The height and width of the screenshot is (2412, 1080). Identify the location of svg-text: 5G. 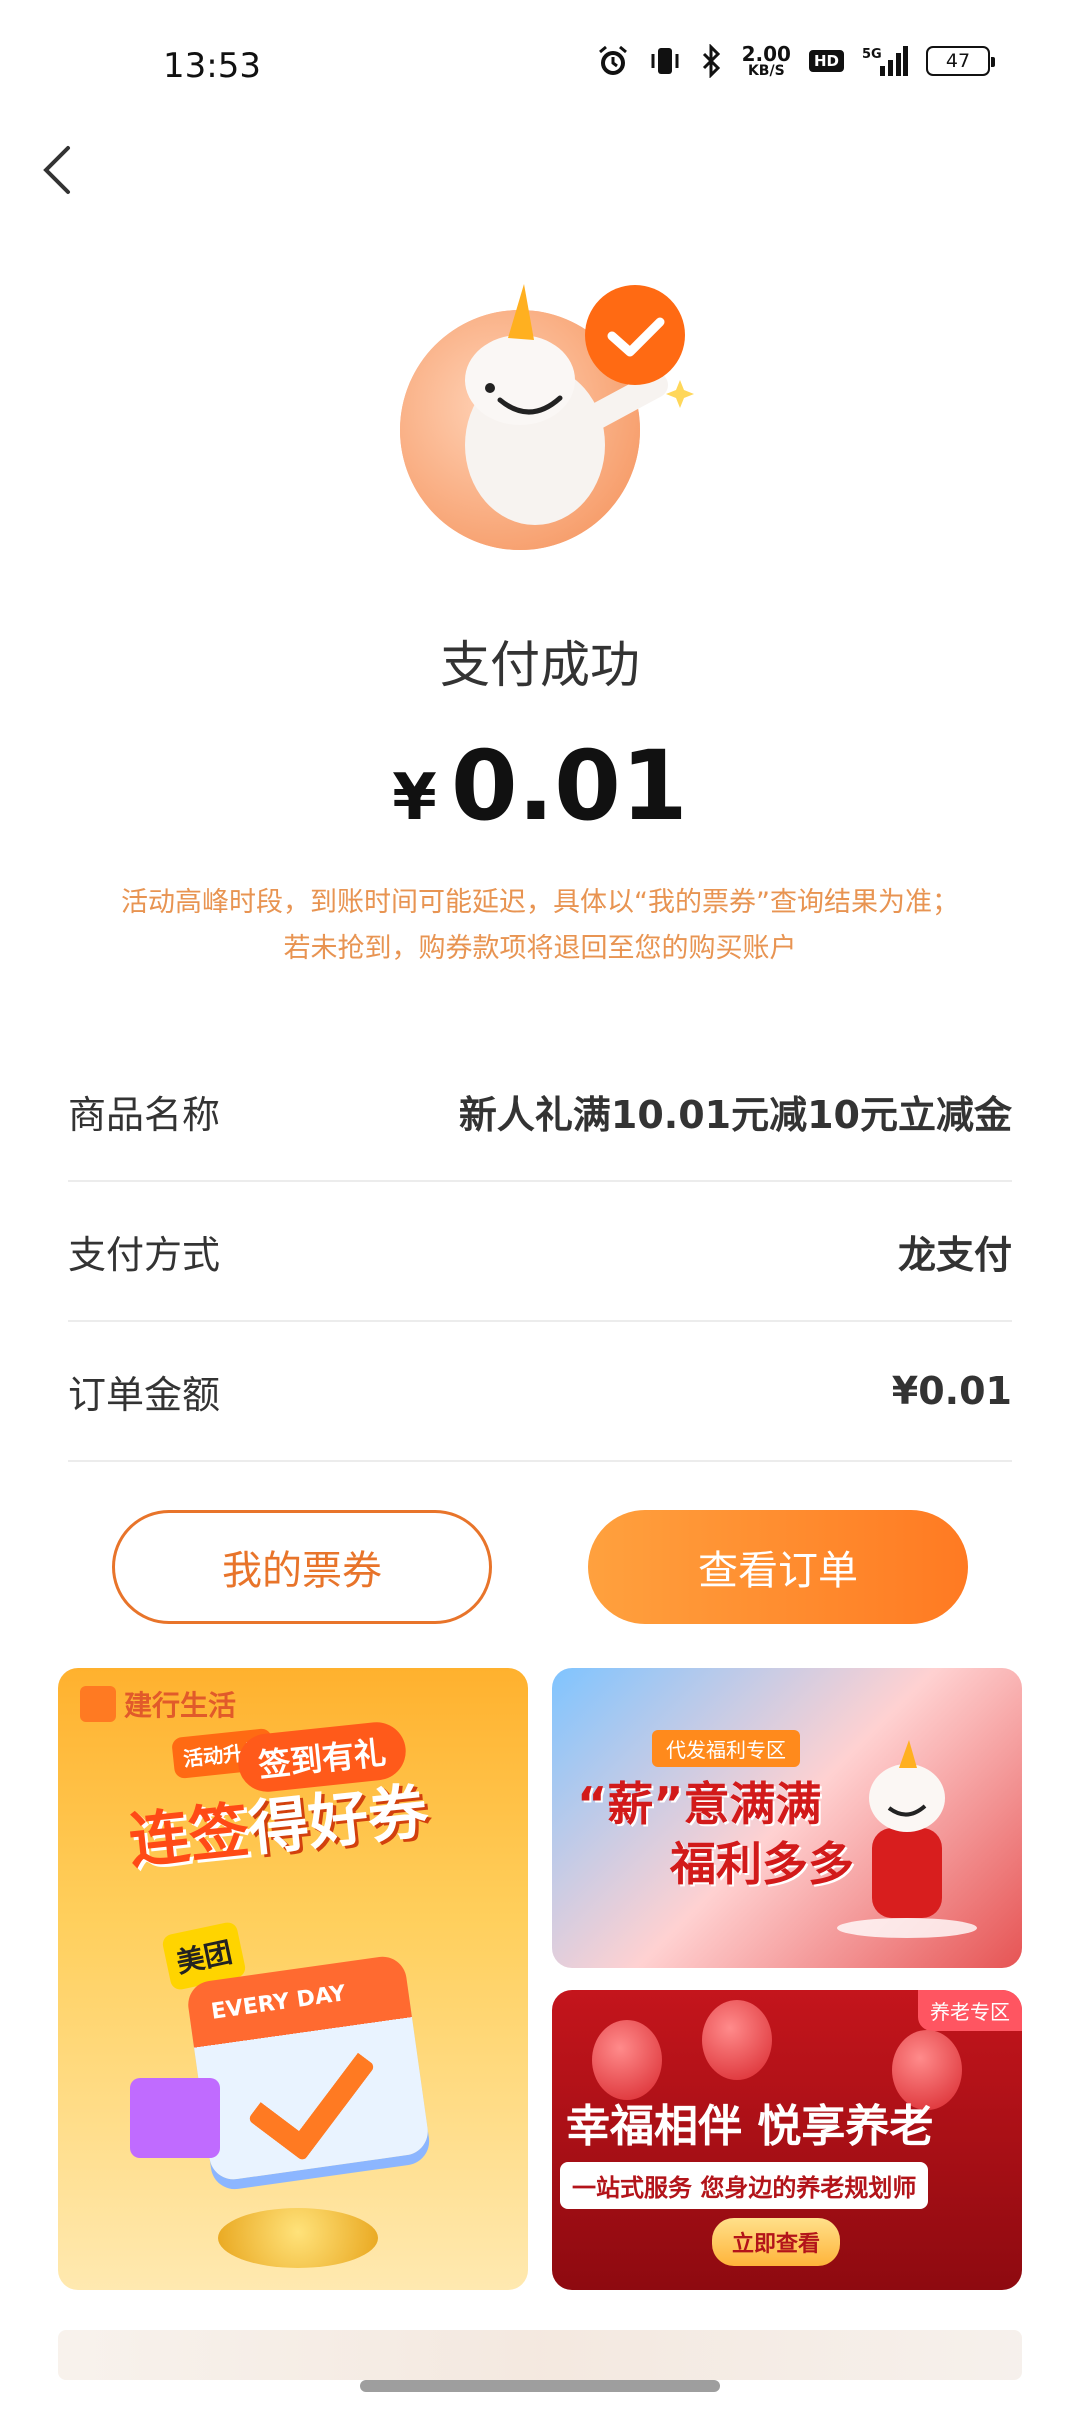
(872, 54).